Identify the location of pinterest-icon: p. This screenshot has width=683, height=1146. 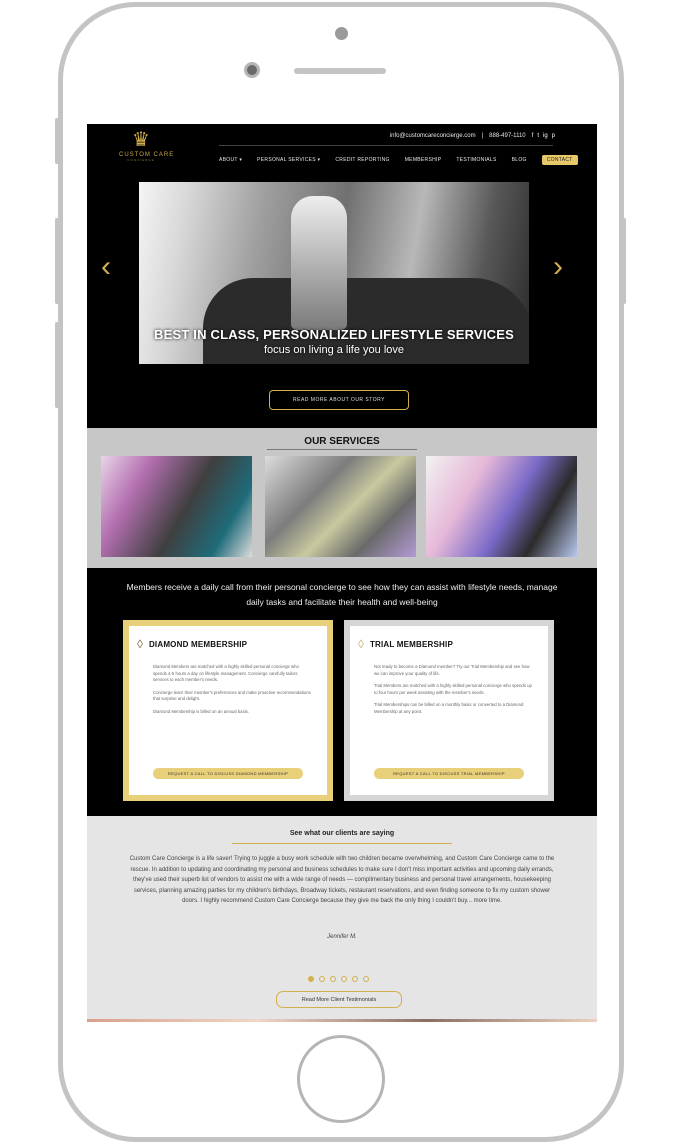
(553, 136).